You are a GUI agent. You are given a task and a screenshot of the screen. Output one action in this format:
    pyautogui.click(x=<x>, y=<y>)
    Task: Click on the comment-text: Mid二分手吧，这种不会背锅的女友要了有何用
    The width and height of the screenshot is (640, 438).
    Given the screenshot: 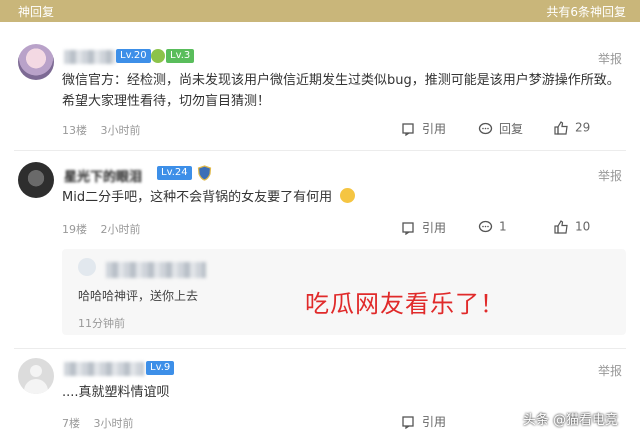 What is the action you would take?
    pyautogui.click(x=342, y=197)
    